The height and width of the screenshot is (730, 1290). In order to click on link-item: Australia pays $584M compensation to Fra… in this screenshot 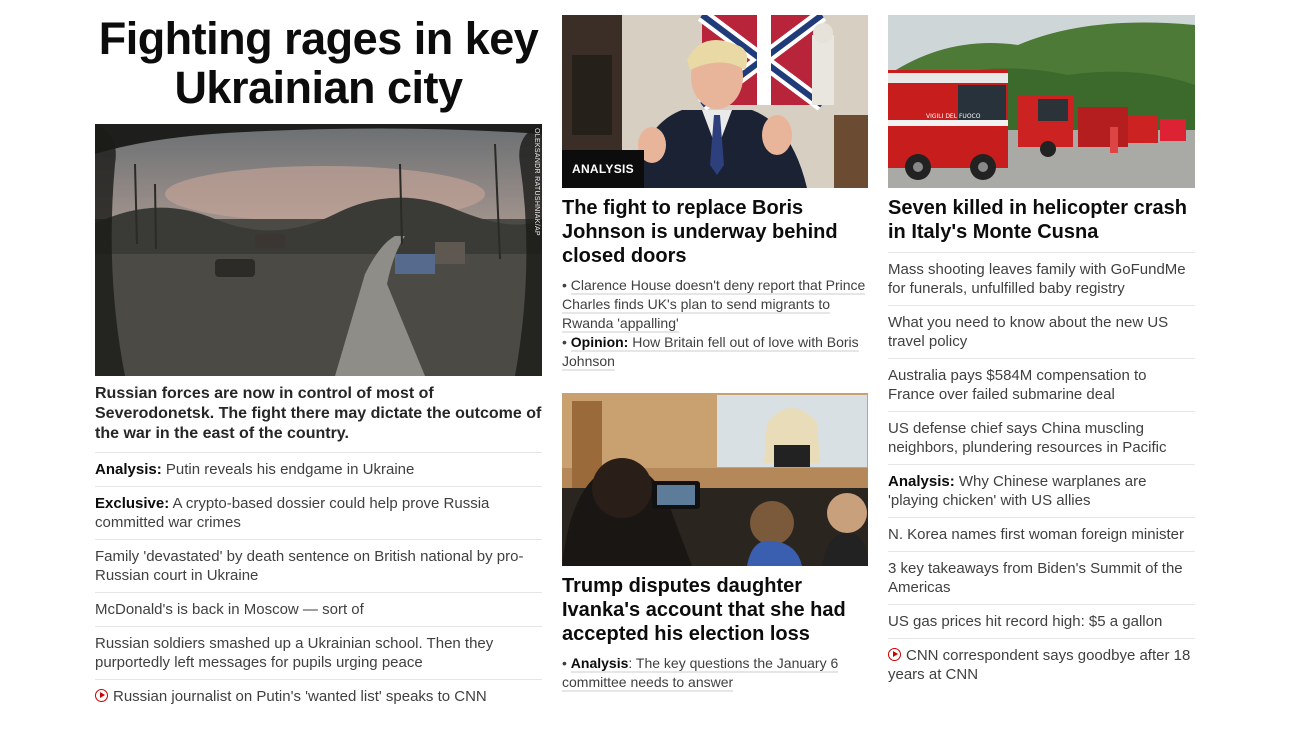, I will do `click(1041, 385)`.